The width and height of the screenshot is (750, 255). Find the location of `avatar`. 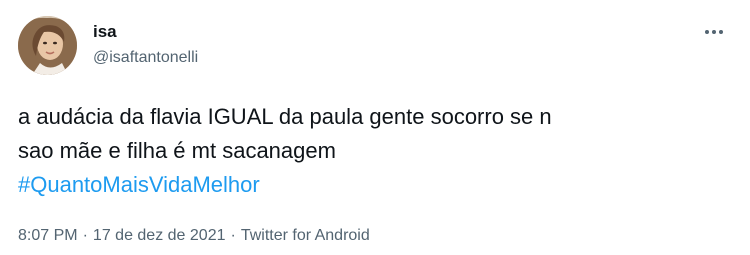

avatar is located at coordinates (47, 45).